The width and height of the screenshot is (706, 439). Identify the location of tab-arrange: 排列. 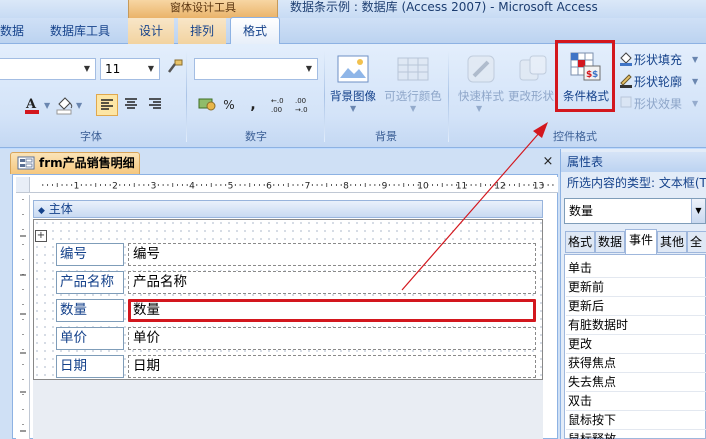
(202, 31).